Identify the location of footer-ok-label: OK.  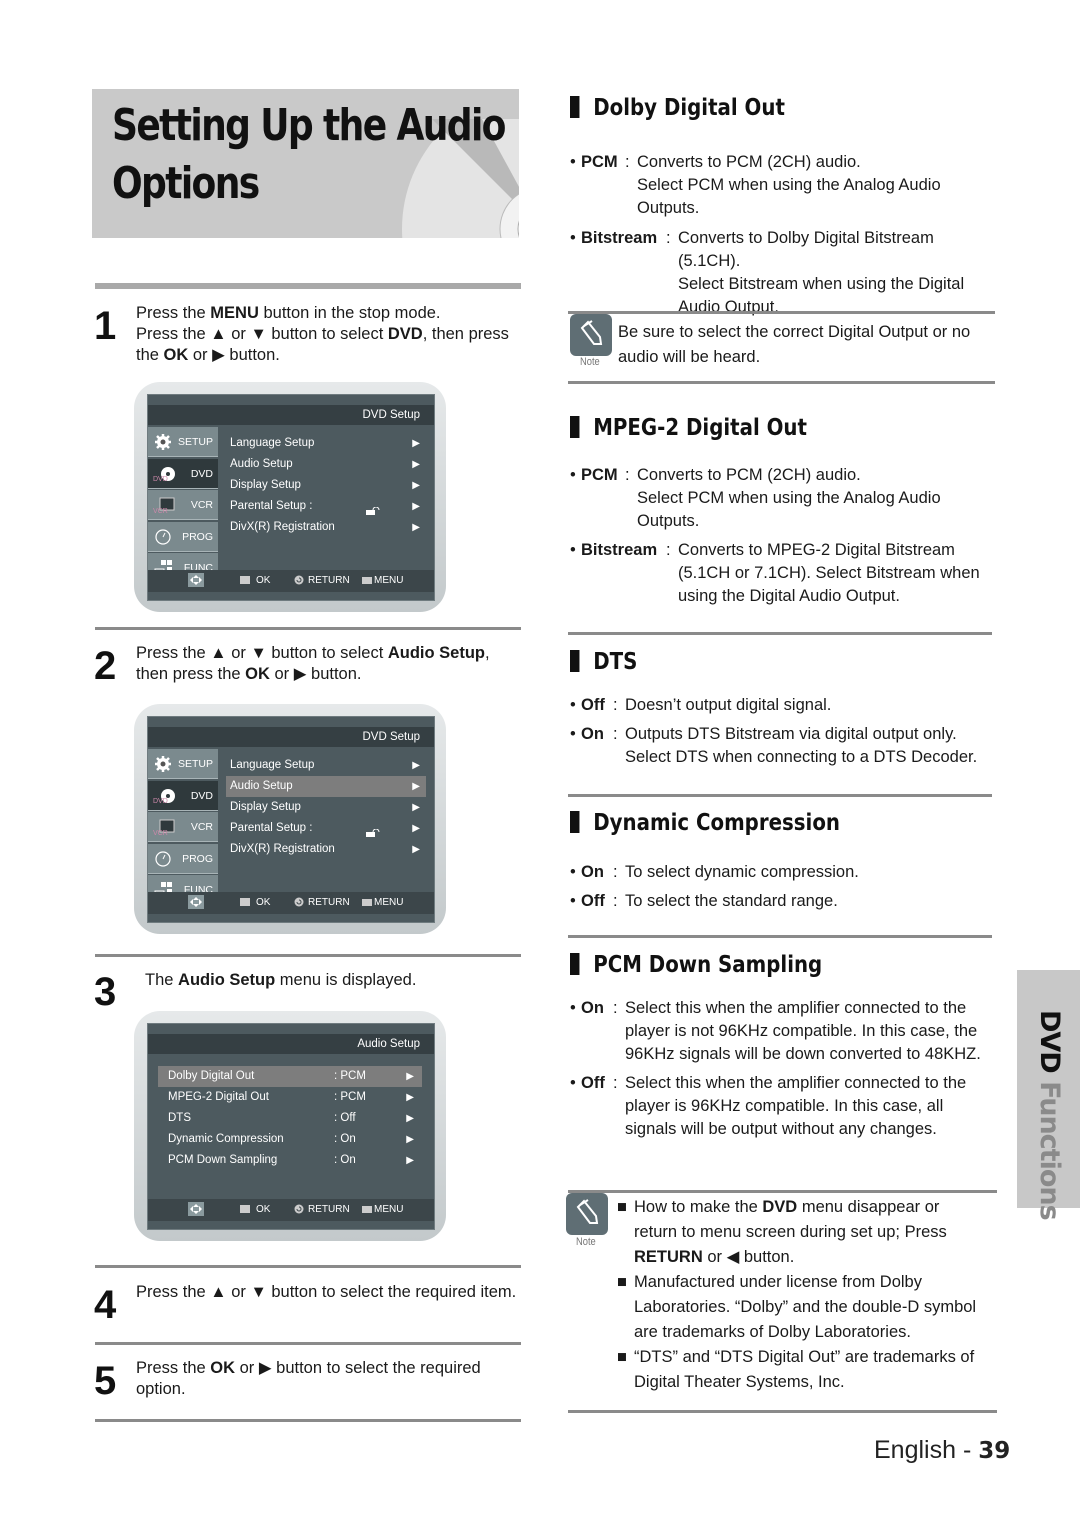
(263, 1209).